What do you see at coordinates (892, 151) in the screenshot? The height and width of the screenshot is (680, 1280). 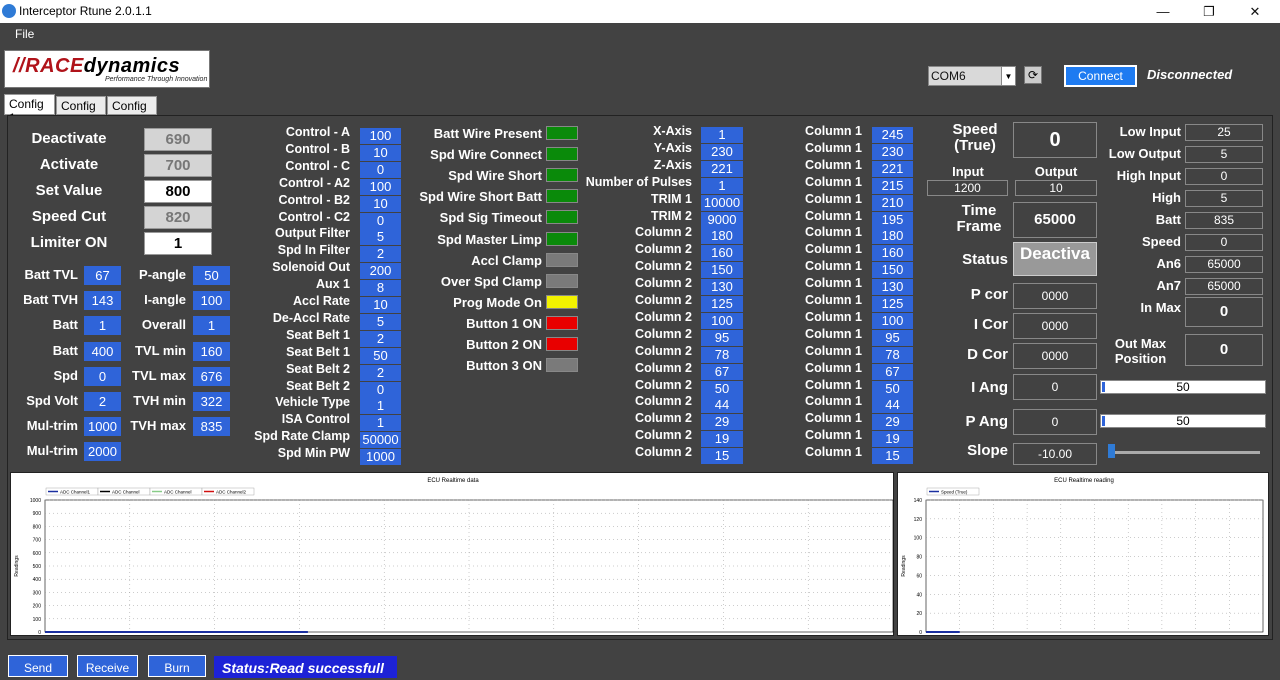 I see `column1-field: 230` at bounding box center [892, 151].